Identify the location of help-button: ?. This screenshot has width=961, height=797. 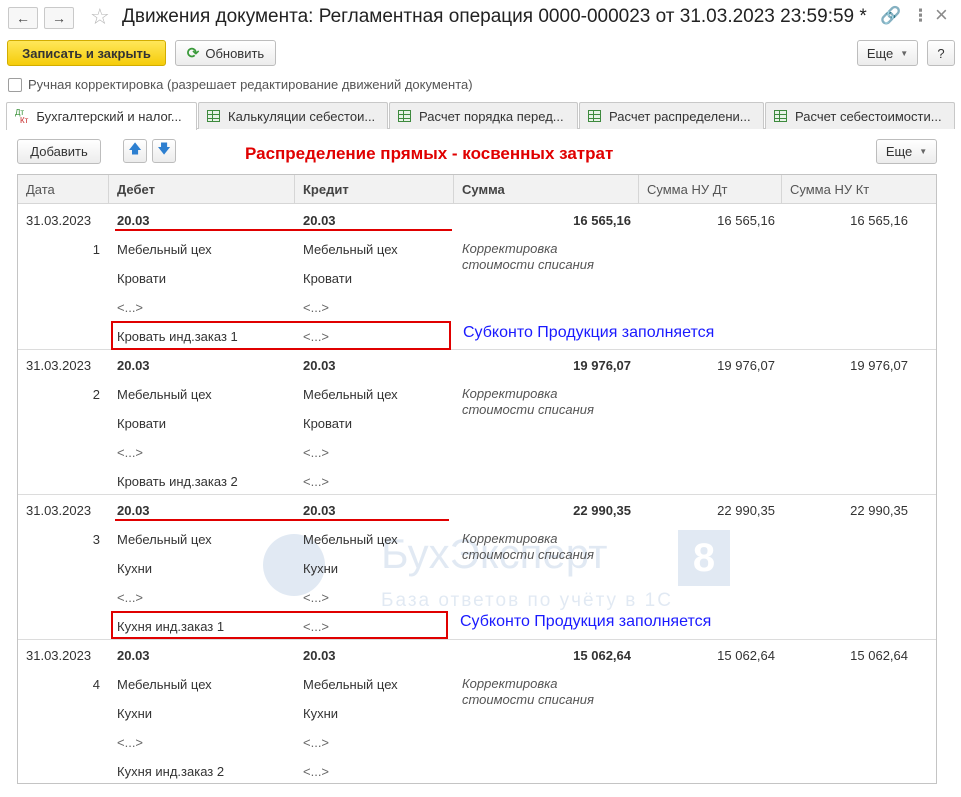
(941, 53).